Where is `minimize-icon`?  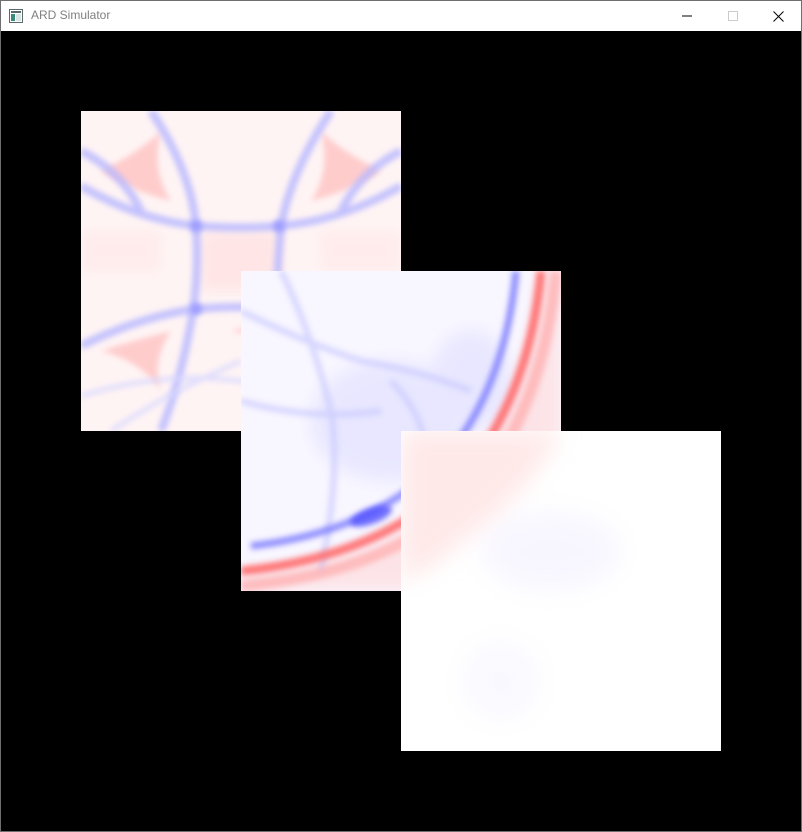
minimize-icon is located at coordinates (687, 16).